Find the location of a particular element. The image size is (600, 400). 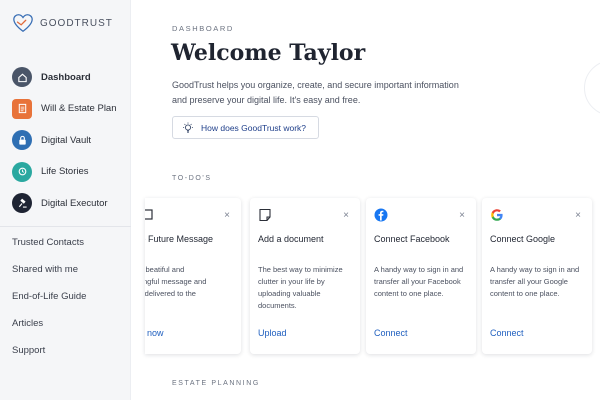

sidebar-item-will-estate-plan: Will & Estate Plan is located at coordinates (71, 109).